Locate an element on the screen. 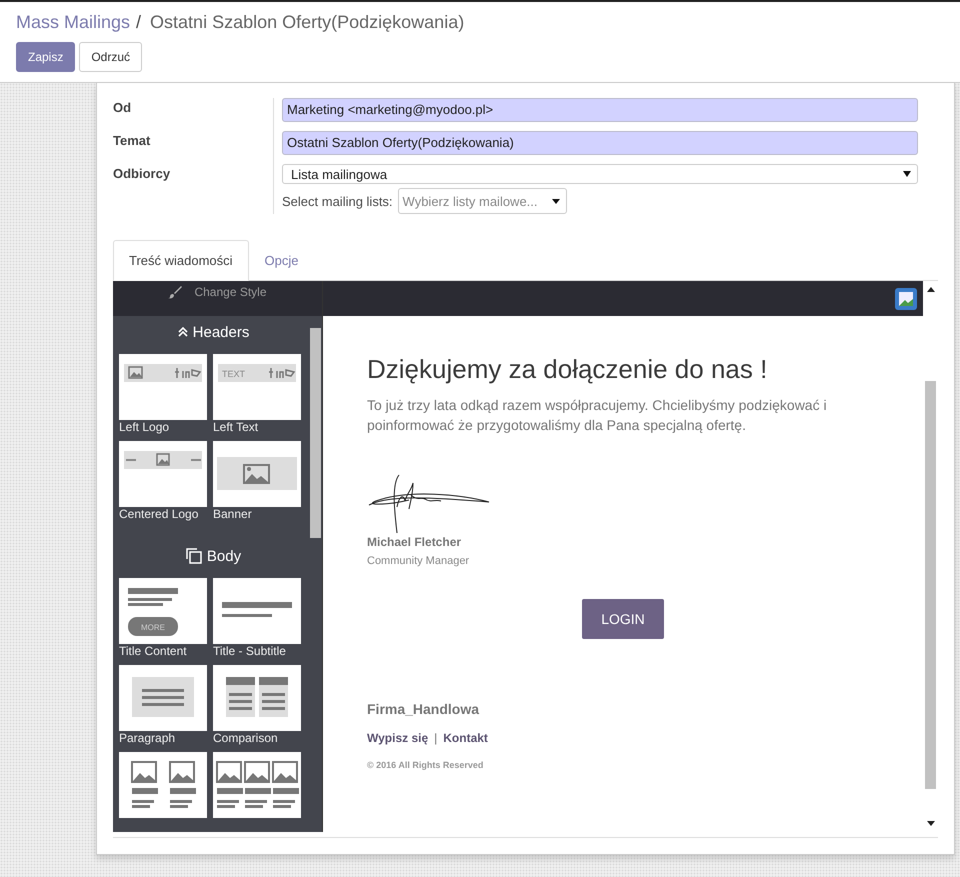 The image size is (960, 877). snippet-label: Title - Subtitle is located at coordinates (250, 651).